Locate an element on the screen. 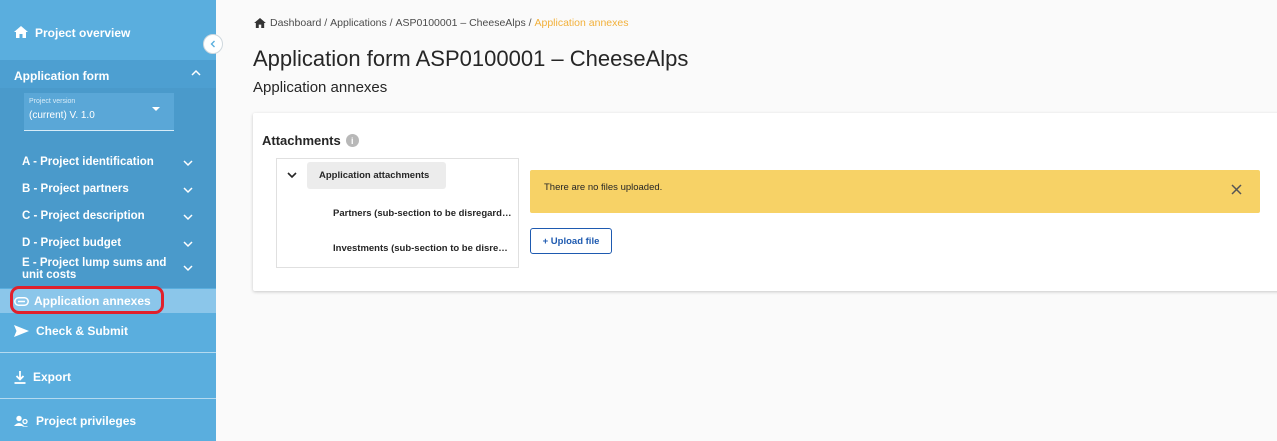  page-subtitle: Application annexes is located at coordinates (320, 87).